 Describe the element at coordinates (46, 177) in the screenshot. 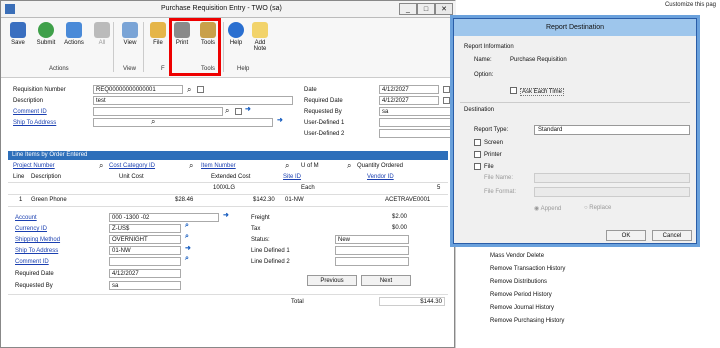

I see `description-header: Description` at that location.